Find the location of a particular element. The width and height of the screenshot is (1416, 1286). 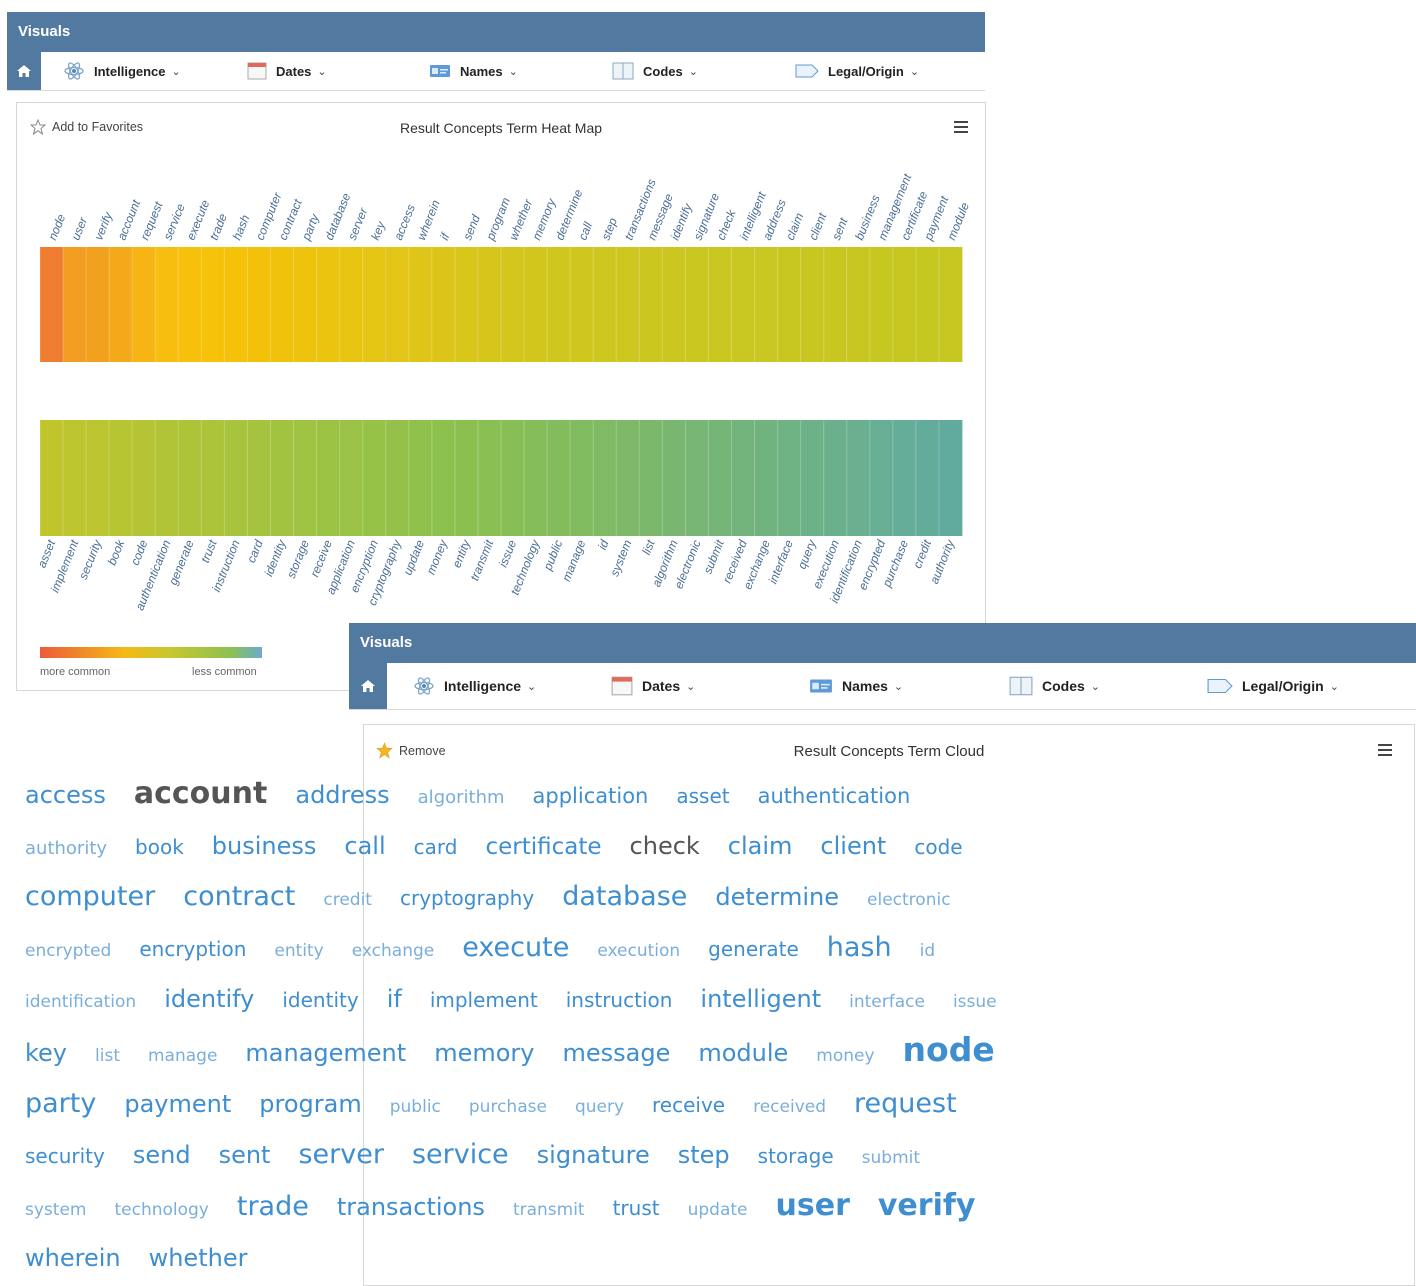

cloud-term: address is located at coordinates (342, 795).